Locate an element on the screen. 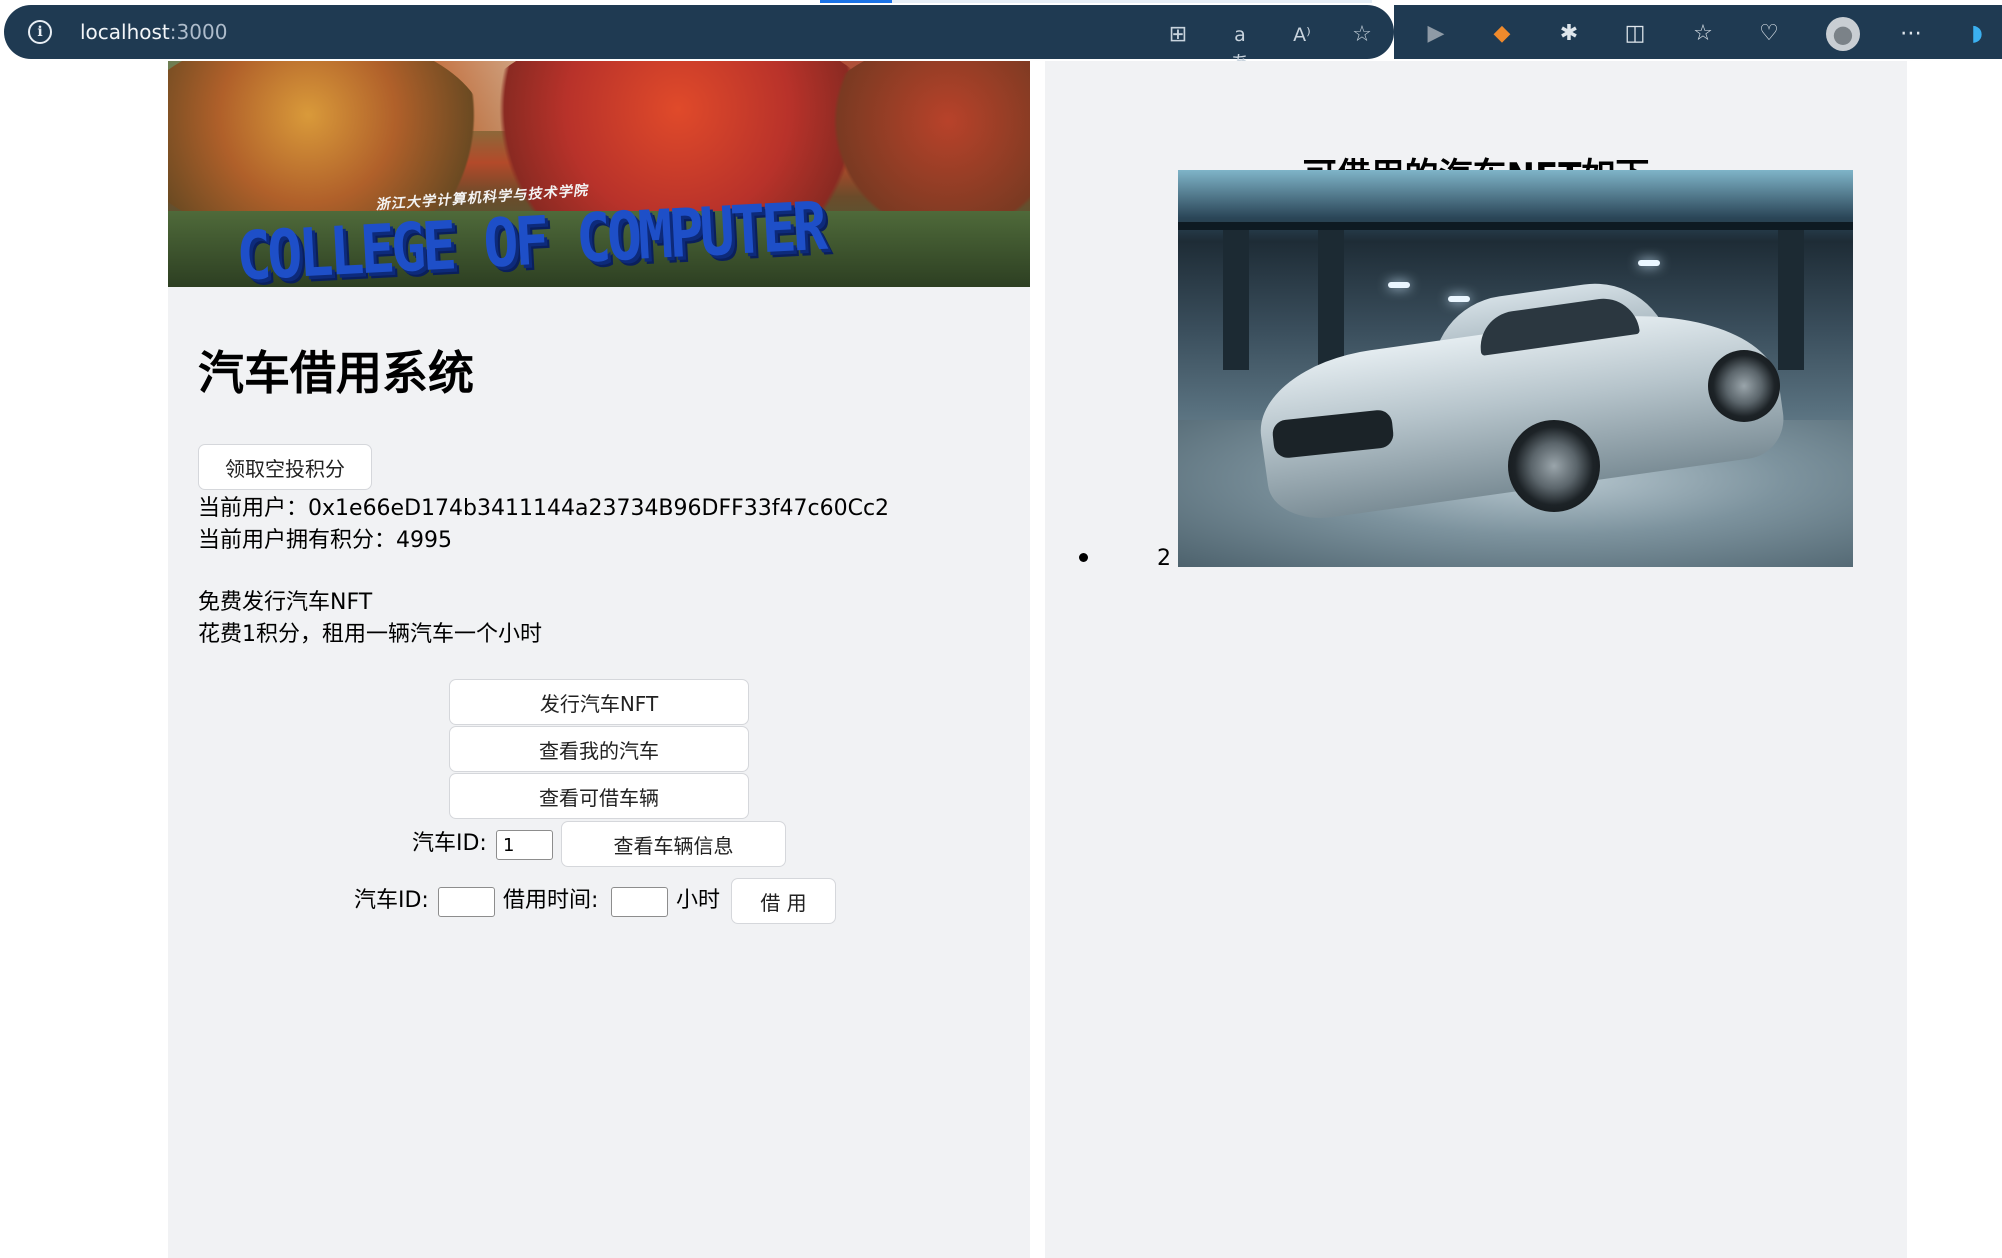 Image resolution: width=2002 pixels, height=1258 pixels. current-user-label: 当前用户： is located at coordinates (253, 508).